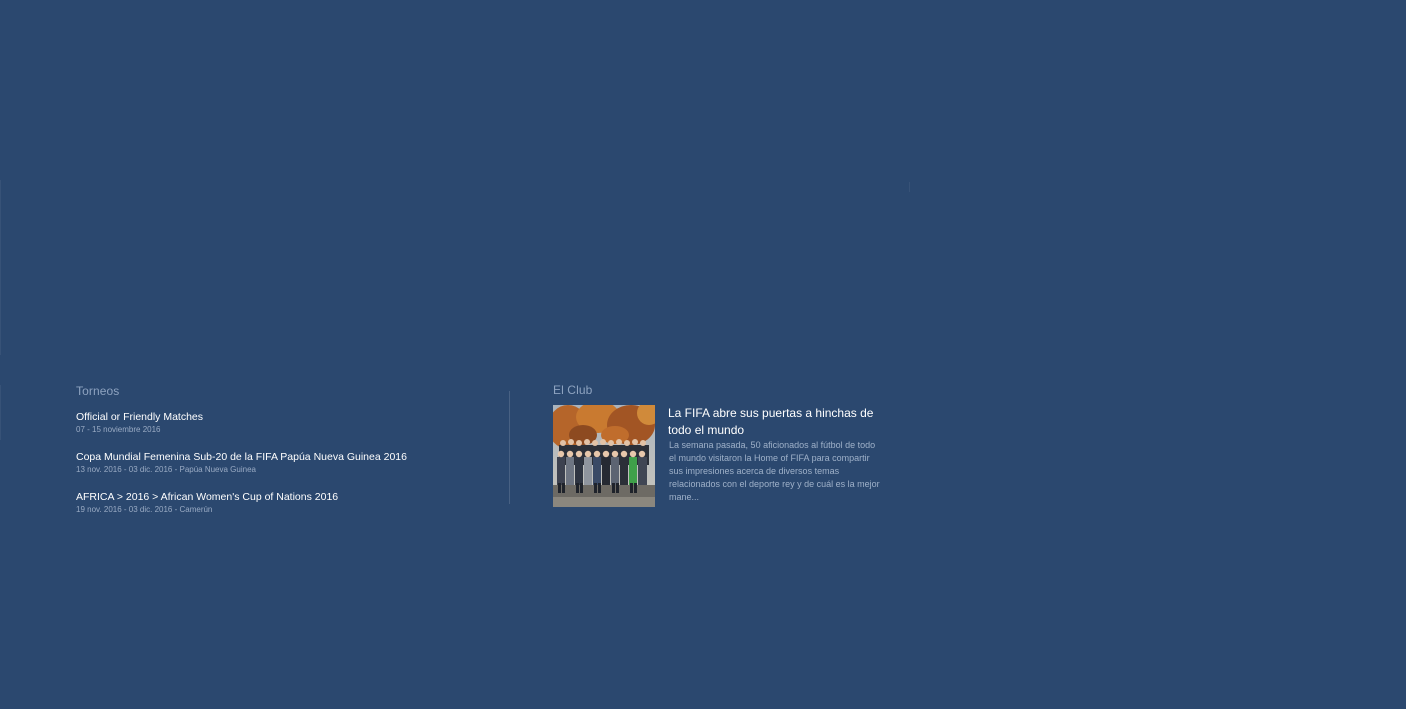  What do you see at coordinates (573, 390) in the screenshot?
I see `club-title: El Club` at bounding box center [573, 390].